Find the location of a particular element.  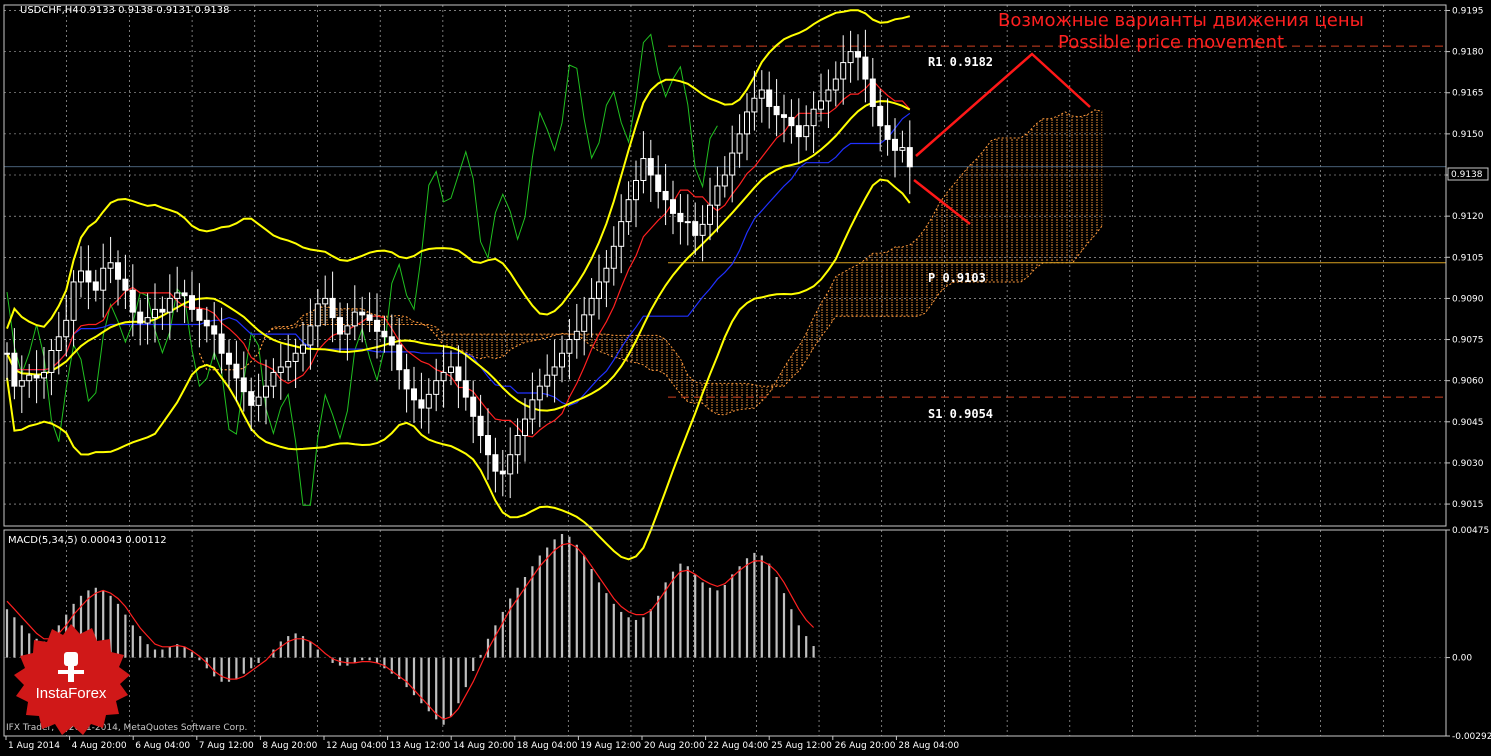

y-tick-label: 0.9165 is located at coordinates (1468, 94).